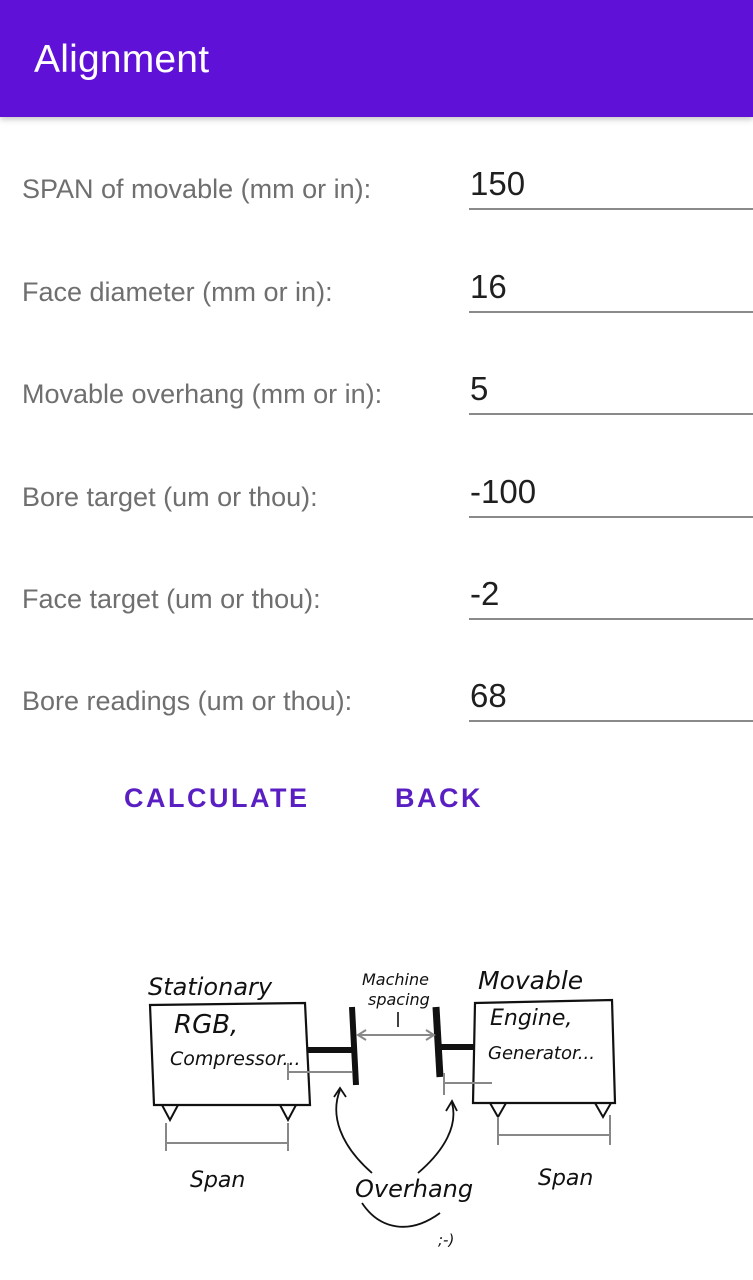 The height and width of the screenshot is (1280, 753). What do you see at coordinates (611, 595) in the screenshot?
I see `face-target-input` at bounding box center [611, 595].